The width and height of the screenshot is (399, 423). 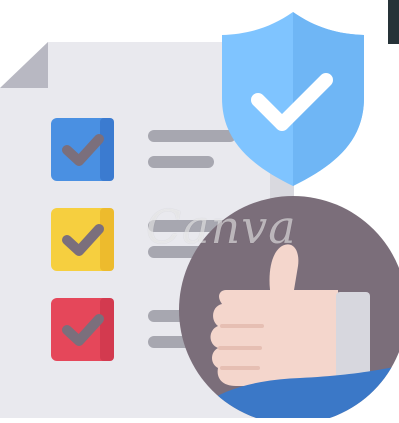 What do you see at coordinates (82, 329) in the screenshot?
I see `checkbox-red` at bounding box center [82, 329].